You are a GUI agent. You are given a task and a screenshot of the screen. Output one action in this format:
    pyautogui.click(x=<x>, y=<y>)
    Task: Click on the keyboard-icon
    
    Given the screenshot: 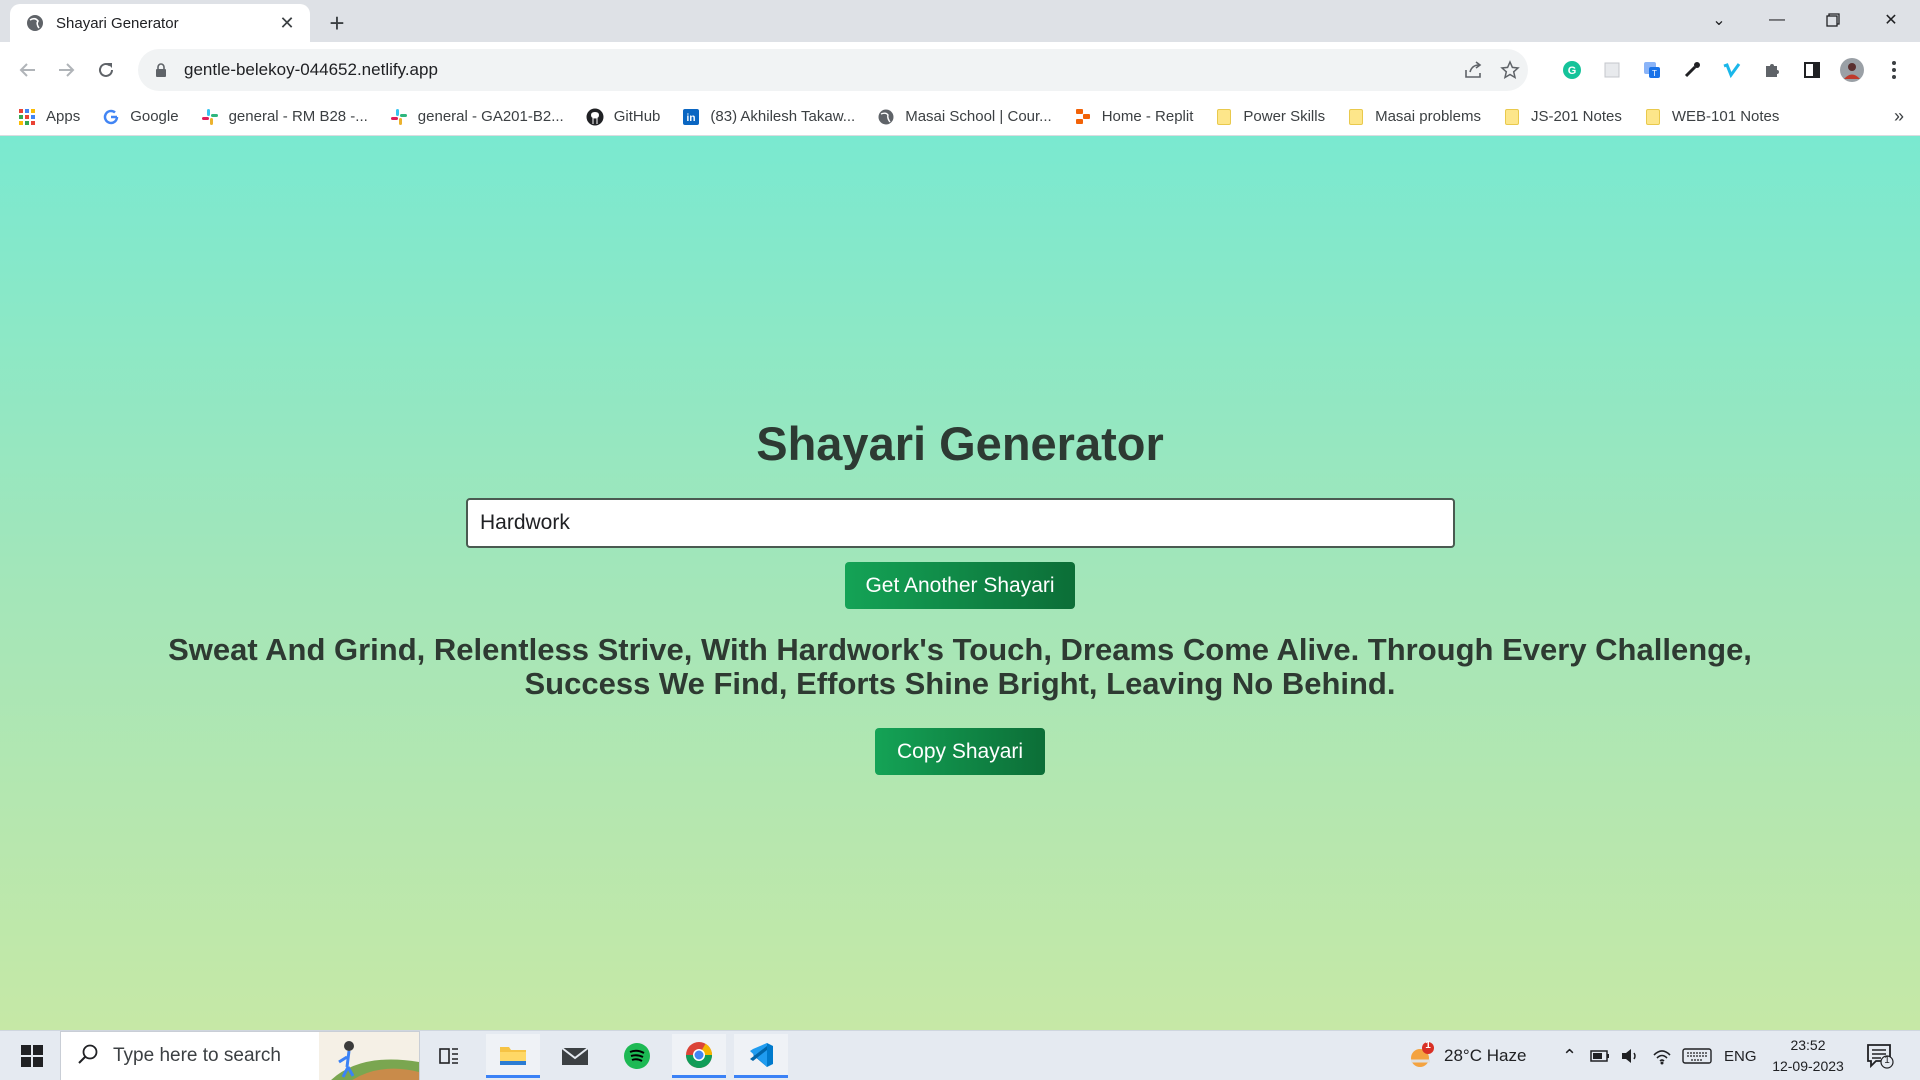 What is the action you would take?
    pyautogui.click(x=1697, y=1055)
    